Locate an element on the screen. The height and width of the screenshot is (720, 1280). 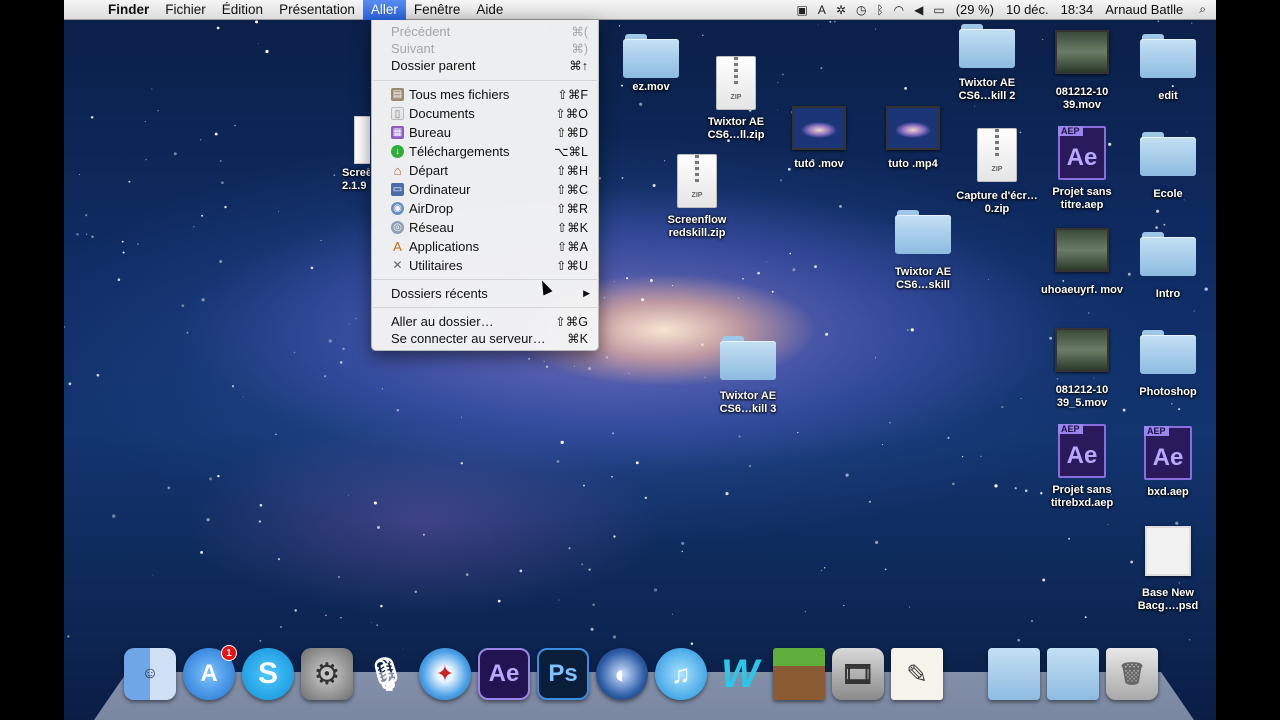
file-tuto-mov: tuto .mov is located at coordinates (819, 138).